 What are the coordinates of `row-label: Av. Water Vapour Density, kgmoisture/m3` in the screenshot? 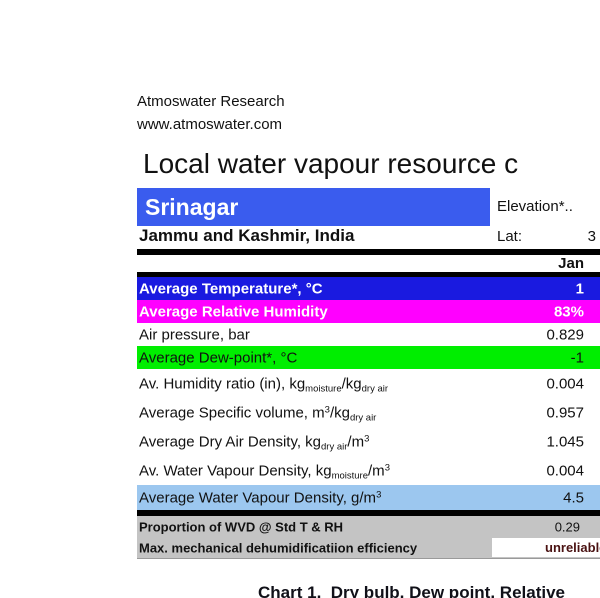 It's located at (264, 471).